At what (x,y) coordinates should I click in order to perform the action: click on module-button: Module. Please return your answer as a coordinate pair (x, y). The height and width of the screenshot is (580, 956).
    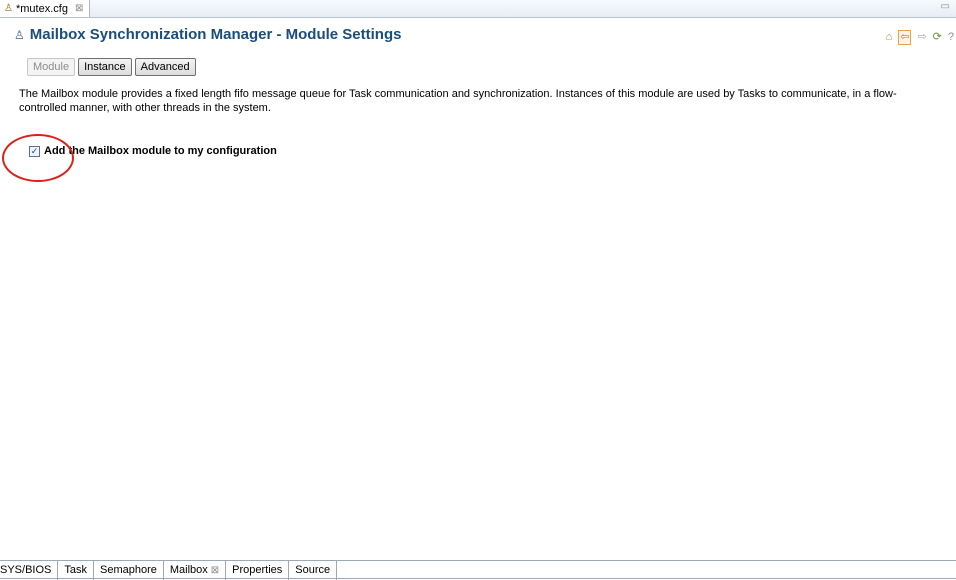
    Looking at the image, I should click on (51, 67).